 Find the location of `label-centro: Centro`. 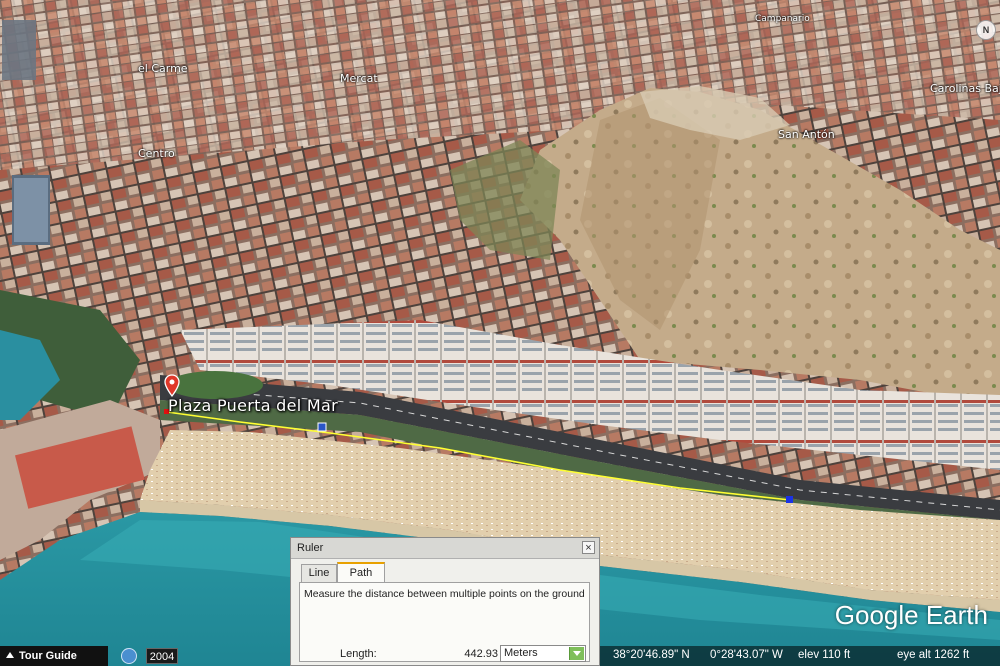

label-centro: Centro is located at coordinates (156, 153).